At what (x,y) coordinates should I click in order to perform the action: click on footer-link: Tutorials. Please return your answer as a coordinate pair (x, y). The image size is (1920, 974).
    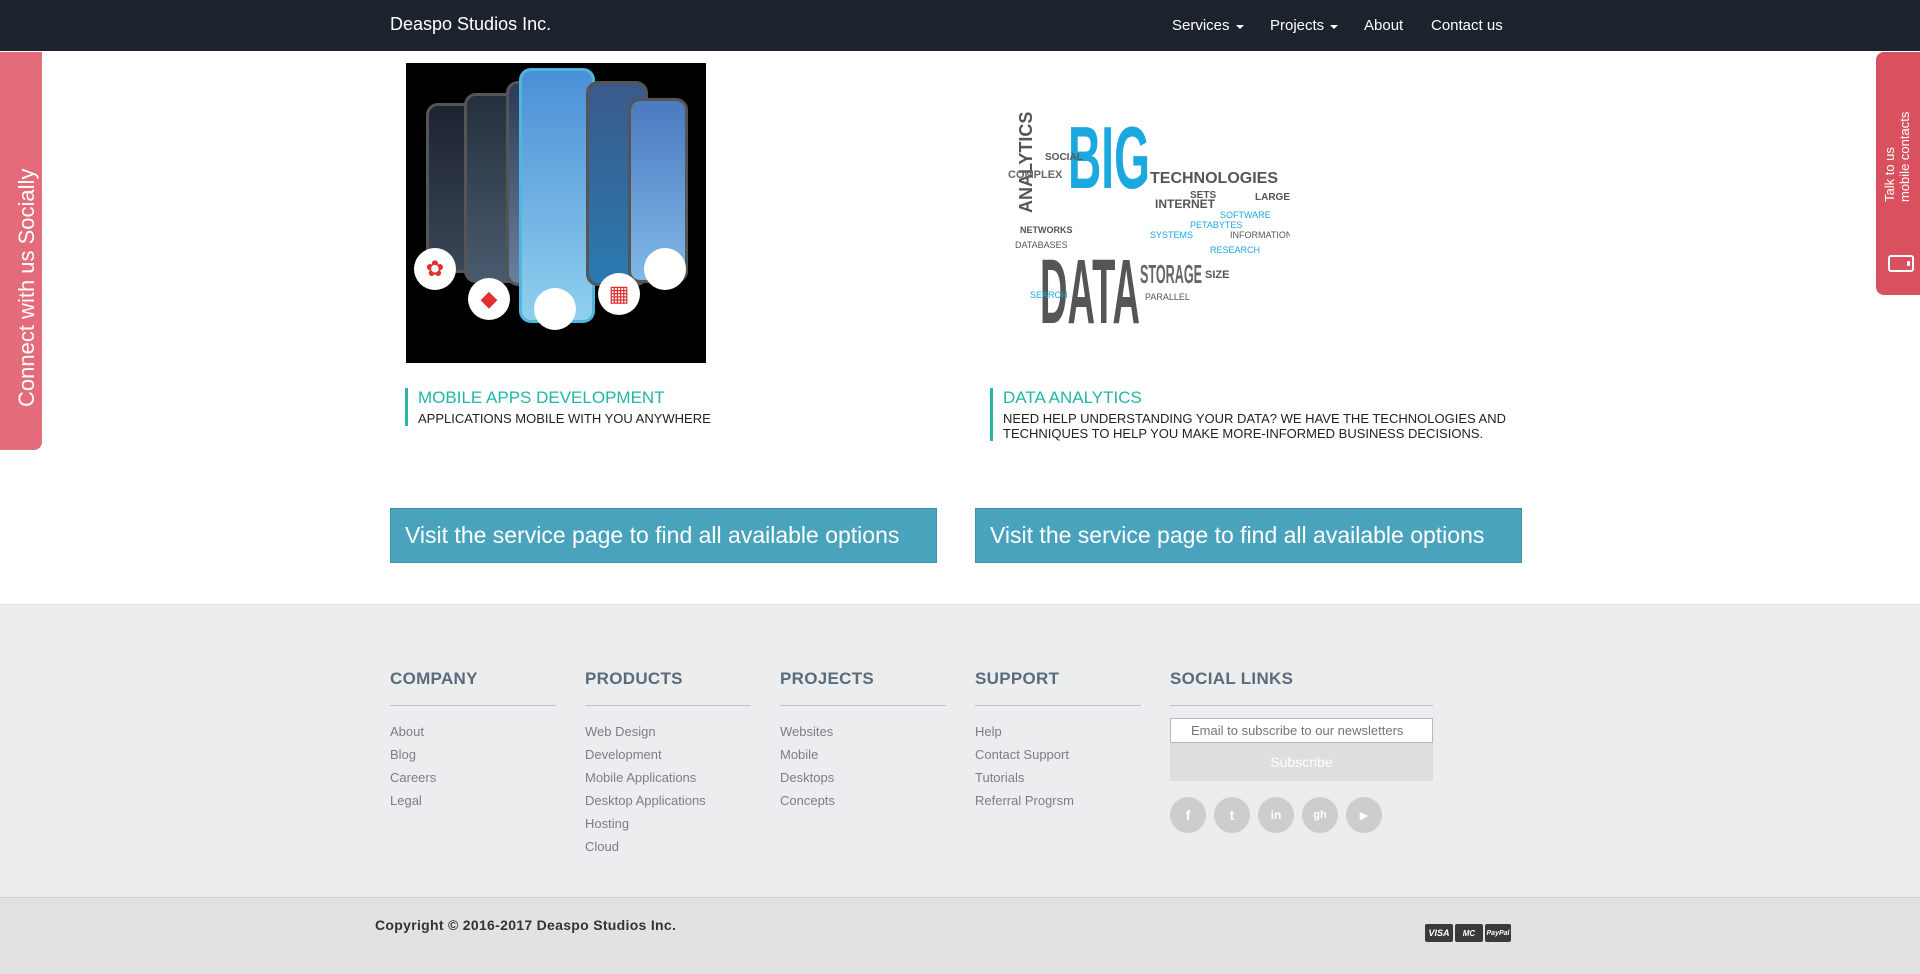
    Looking at the image, I should click on (1058, 777).